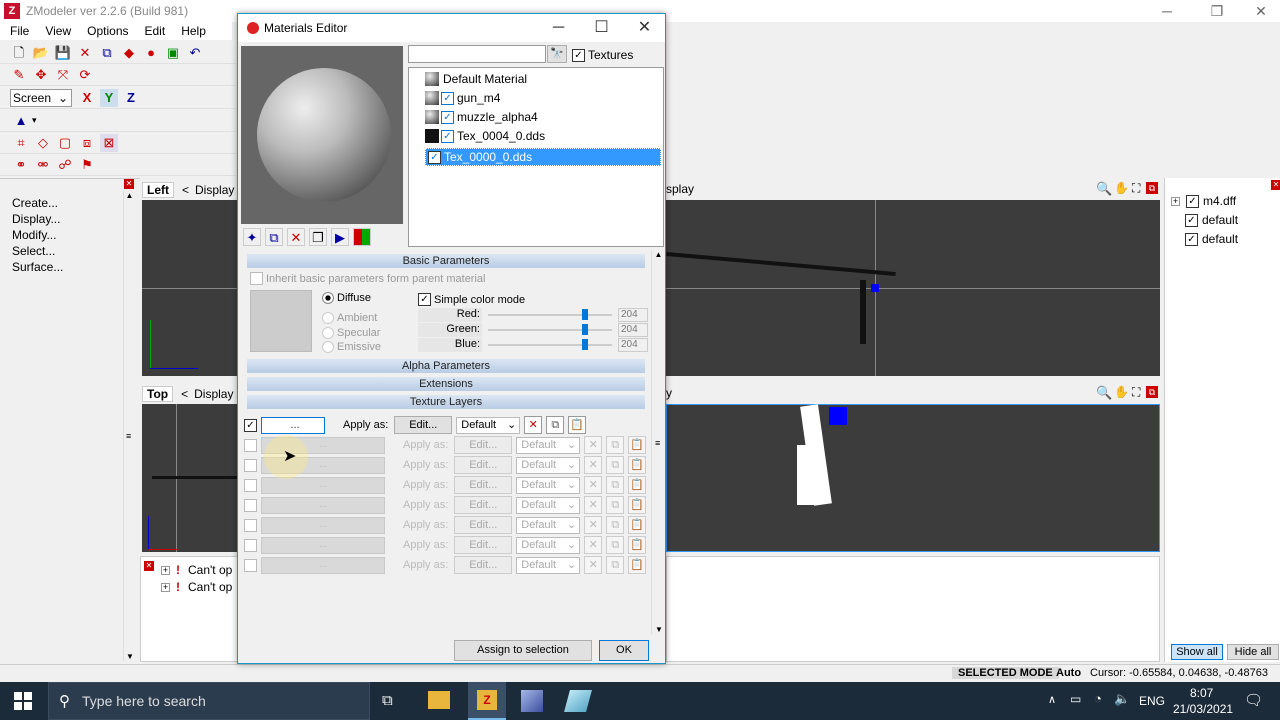 Image resolution: width=1280 pixels, height=720 pixels. Describe the element at coordinates (21, 143) in the screenshot. I see `select-vertex-icon: ⌗` at that location.